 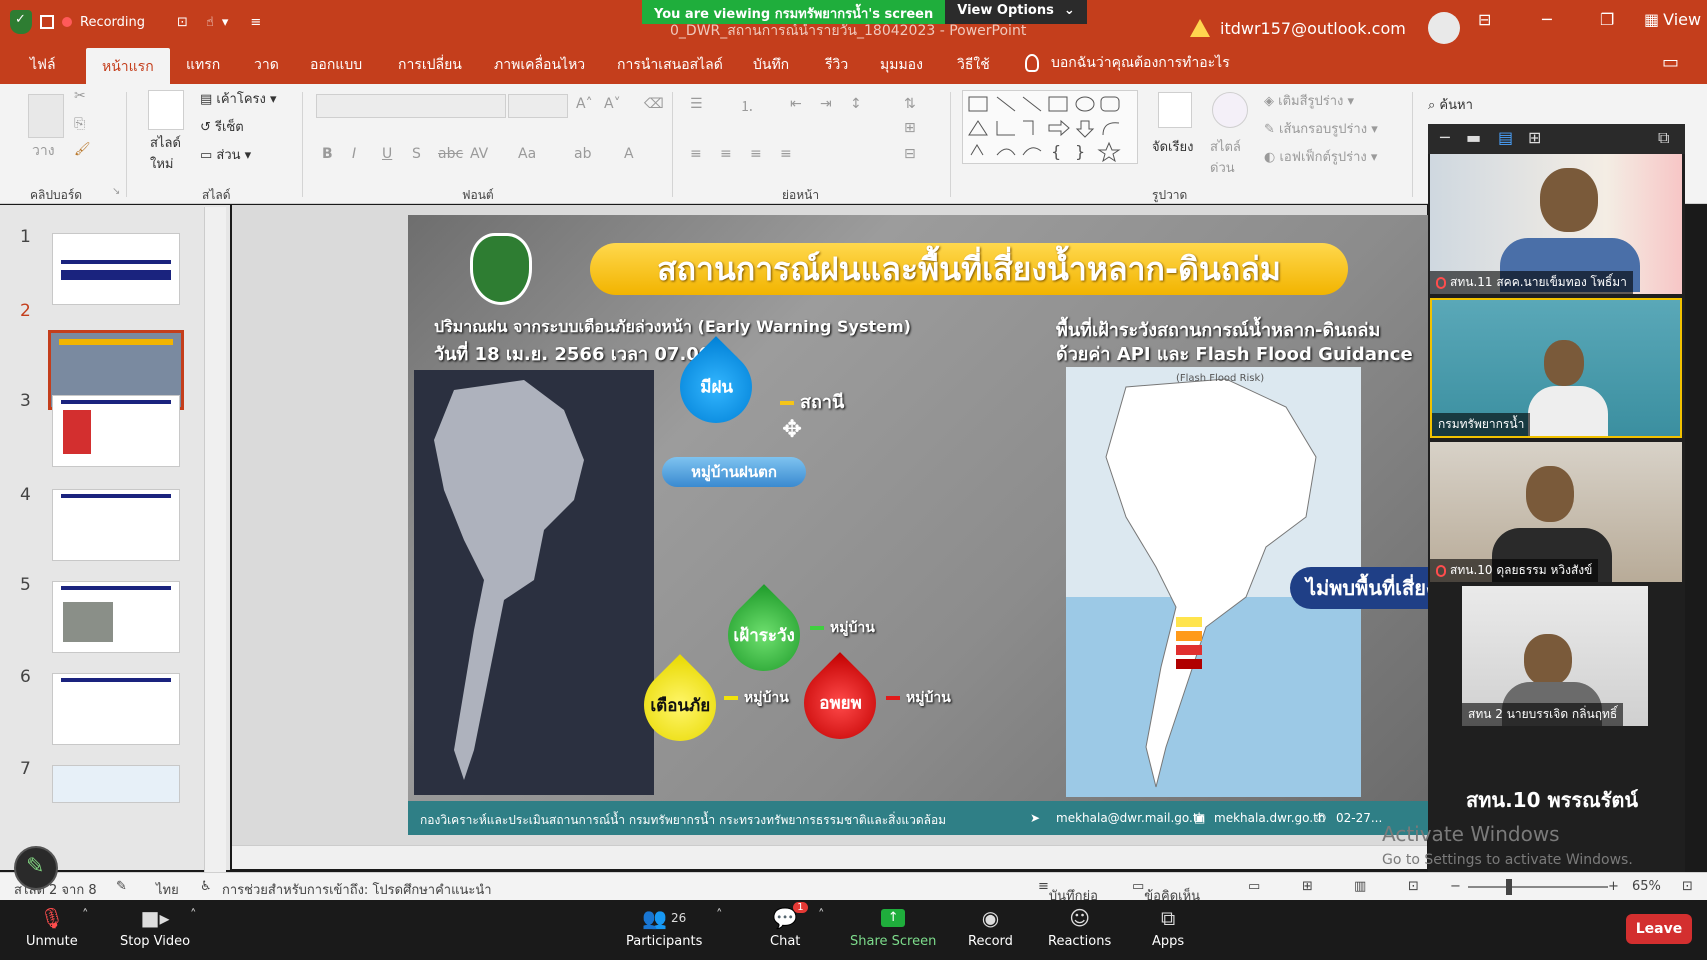 What do you see at coordinates (1016, 12) in the screenshot?
I see `view-options-button: View Options ⌄` at bounding box center [1016, 12].